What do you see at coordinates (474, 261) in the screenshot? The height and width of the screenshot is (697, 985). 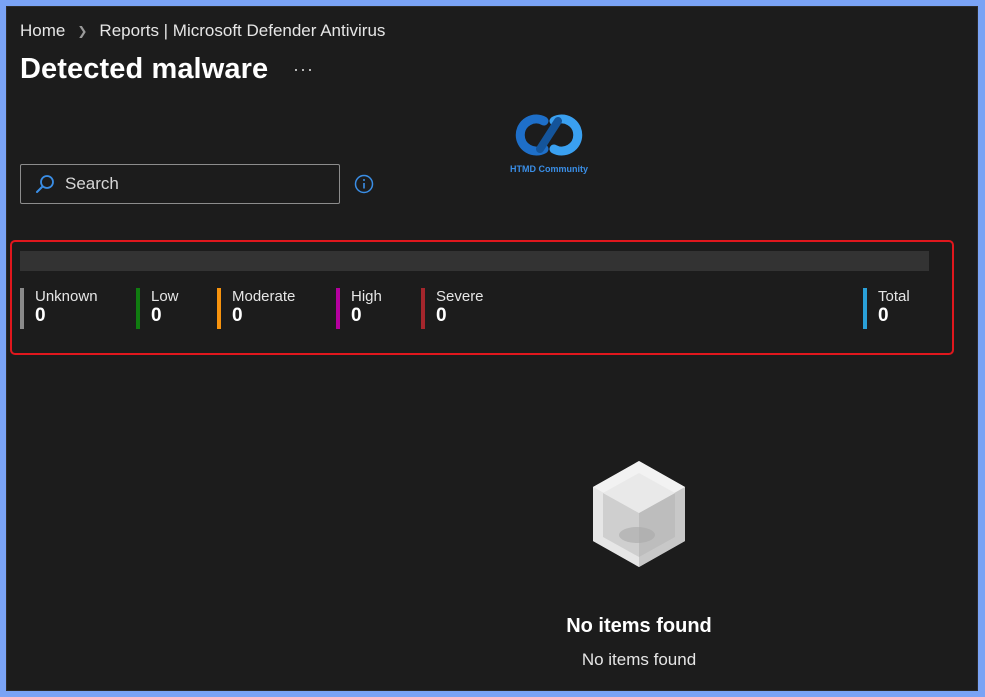 I see `severity-bar` at bounding box center [474, 261].